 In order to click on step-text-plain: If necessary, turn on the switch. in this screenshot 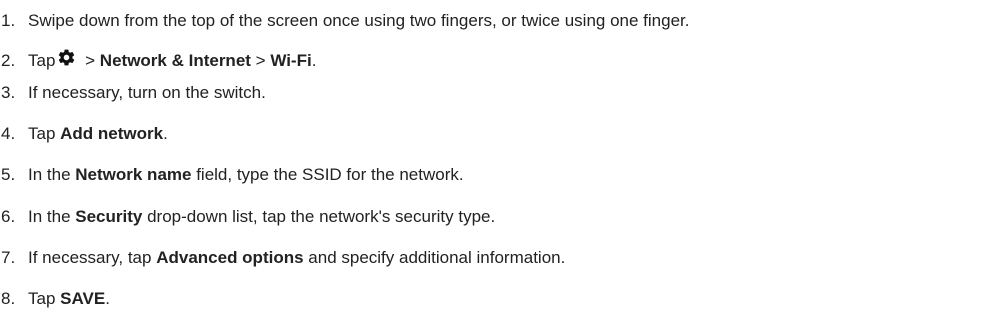, I will do `click(147, 92)`.